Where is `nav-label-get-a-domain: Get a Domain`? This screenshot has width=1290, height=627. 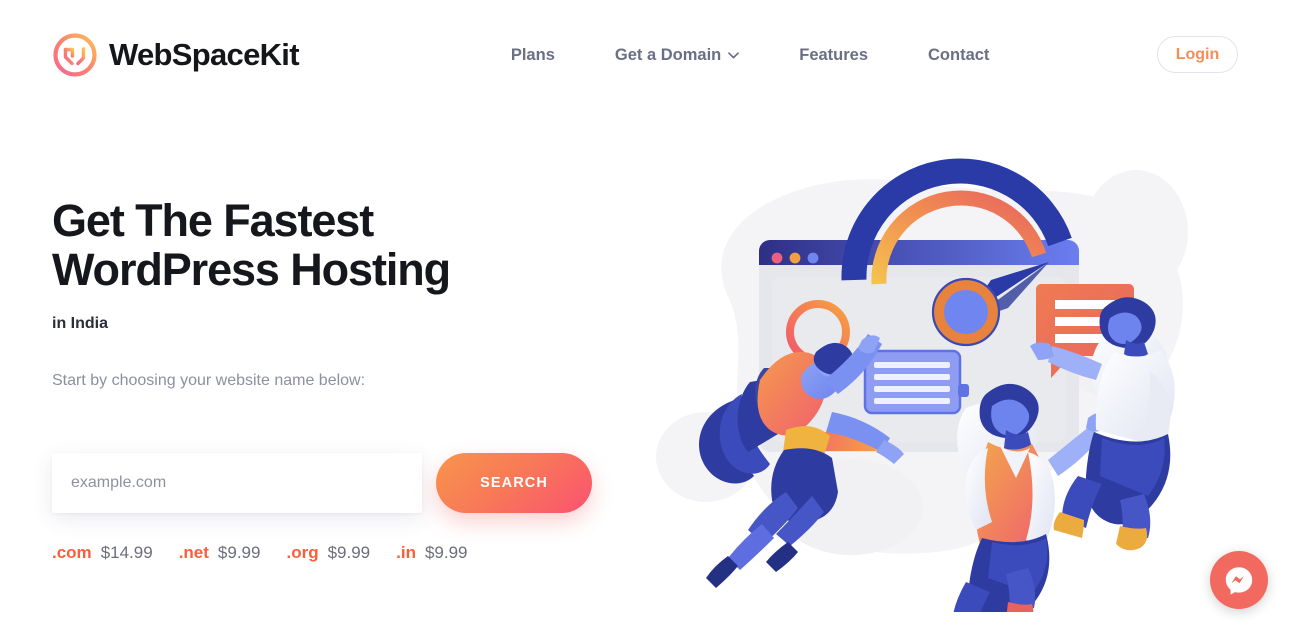
nav-label-get-a-domain: Get a Domain is located at coordinates (668, 54).